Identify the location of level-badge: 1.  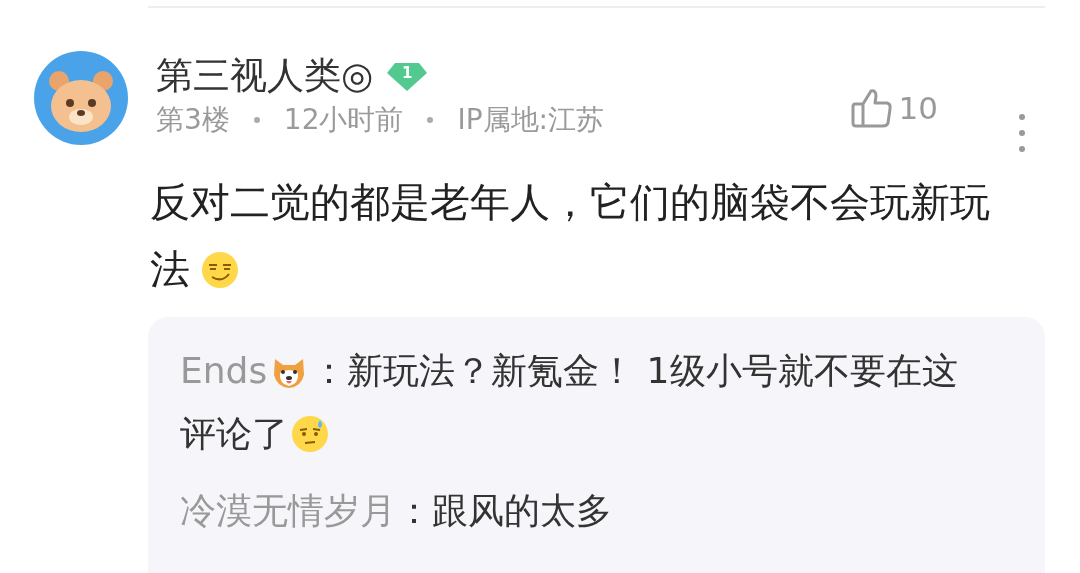
(407, 76).